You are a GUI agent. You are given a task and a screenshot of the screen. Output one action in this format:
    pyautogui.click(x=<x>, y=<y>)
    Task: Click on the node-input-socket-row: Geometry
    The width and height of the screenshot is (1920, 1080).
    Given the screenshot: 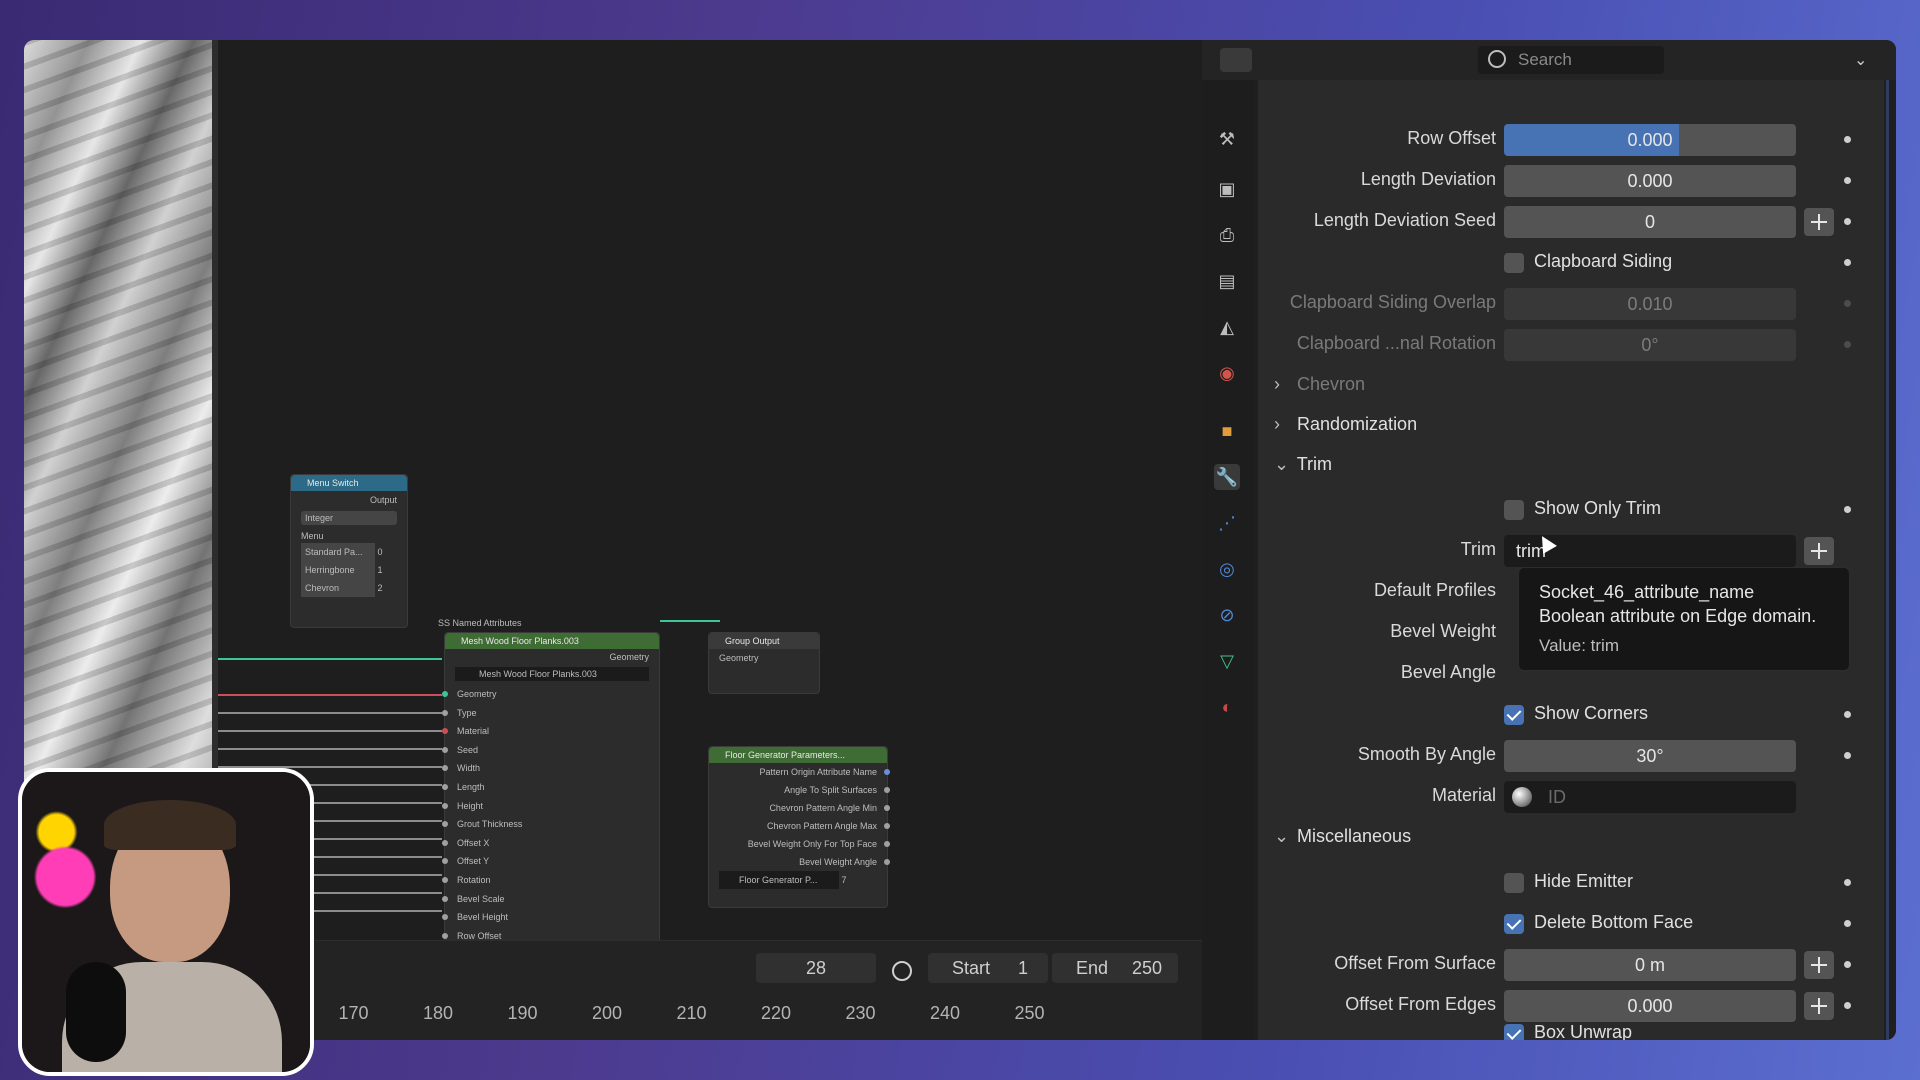 What is the action you would take?
    pyautogui.click(x=550, y=694)
    